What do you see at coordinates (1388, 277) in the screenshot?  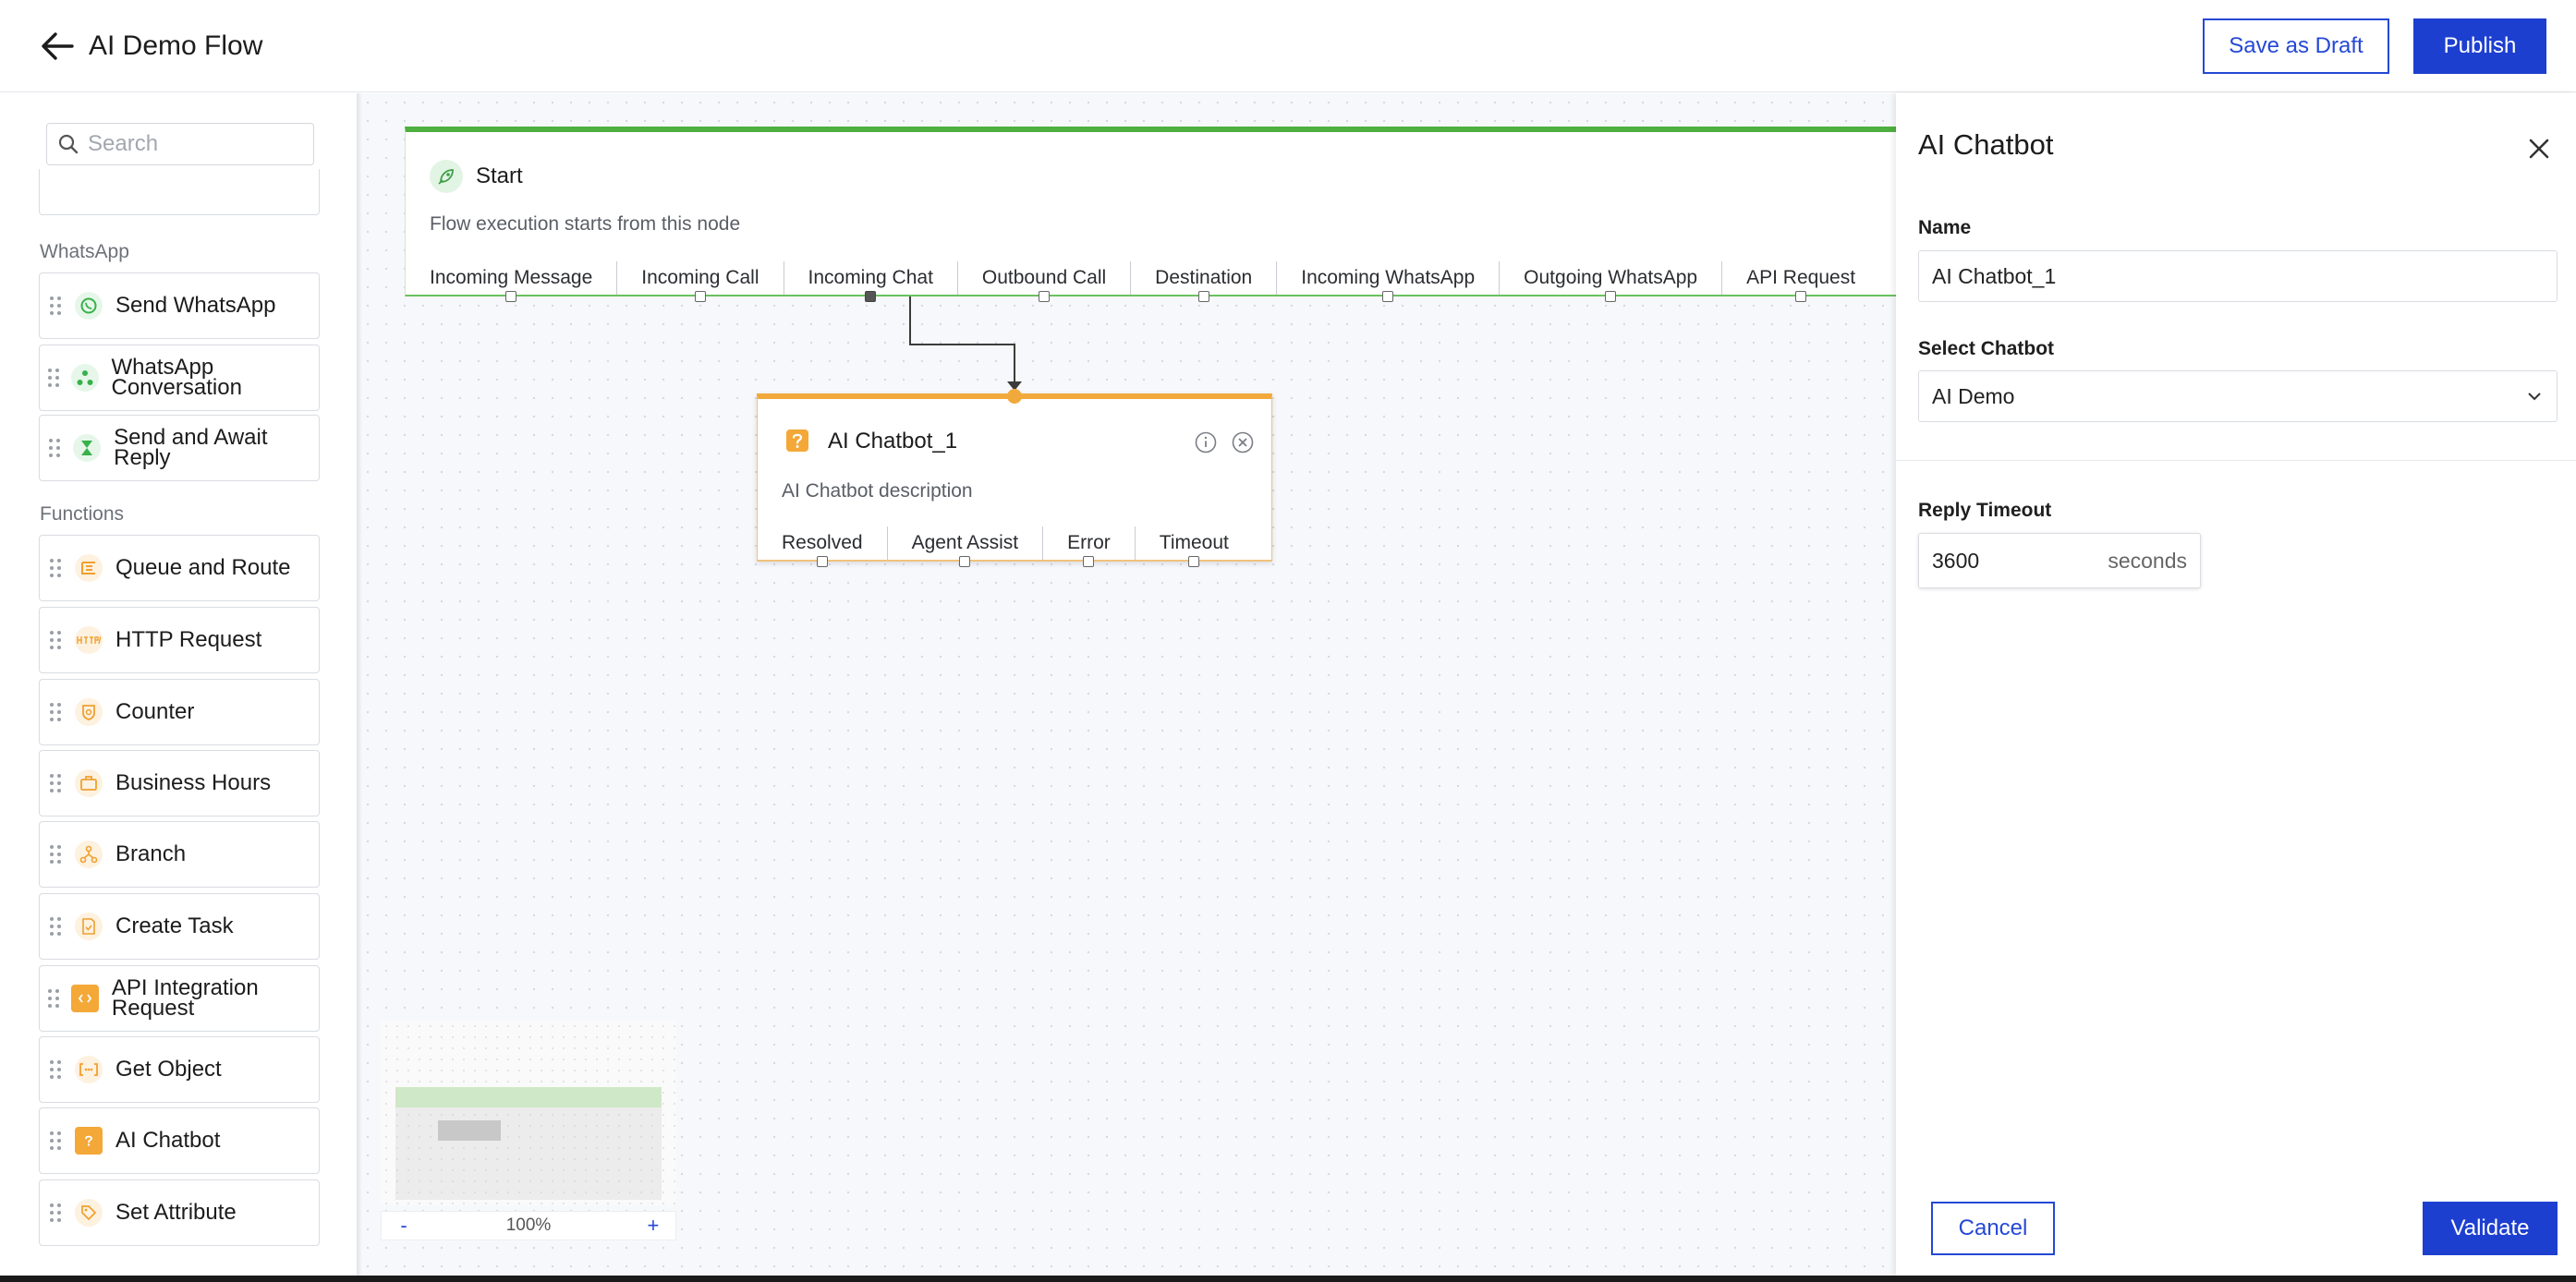 I see `output-label: Incoming WhatsApp` at bounding box center [1388, 277].